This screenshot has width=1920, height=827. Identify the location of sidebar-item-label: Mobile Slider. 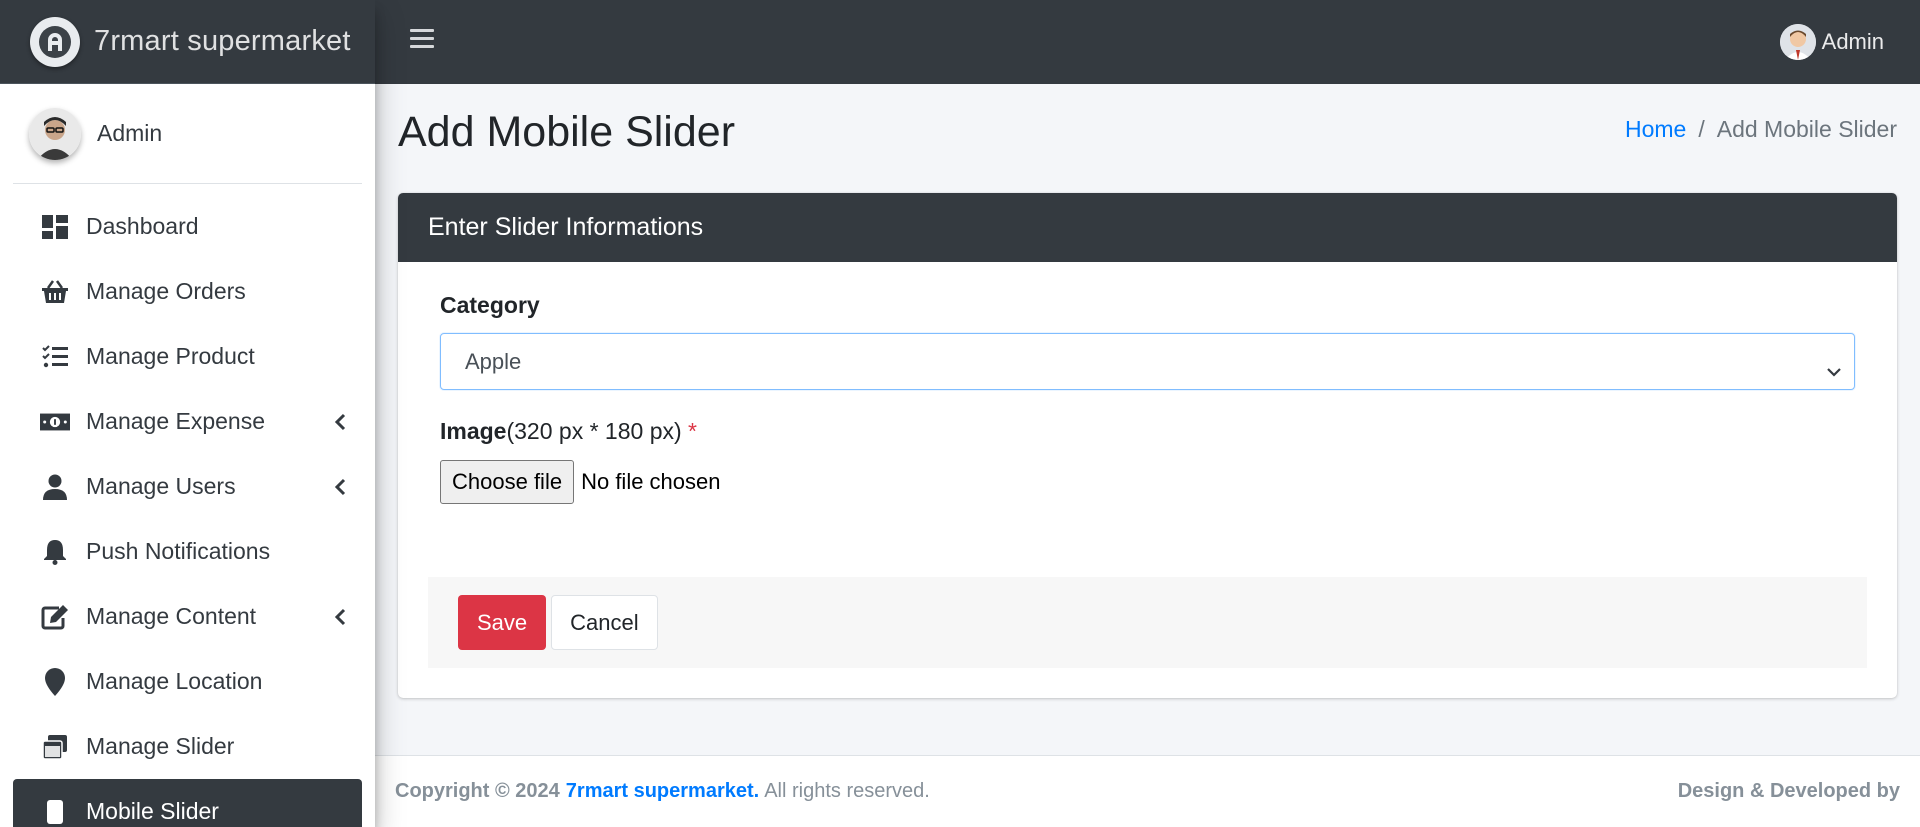
(152, 811).